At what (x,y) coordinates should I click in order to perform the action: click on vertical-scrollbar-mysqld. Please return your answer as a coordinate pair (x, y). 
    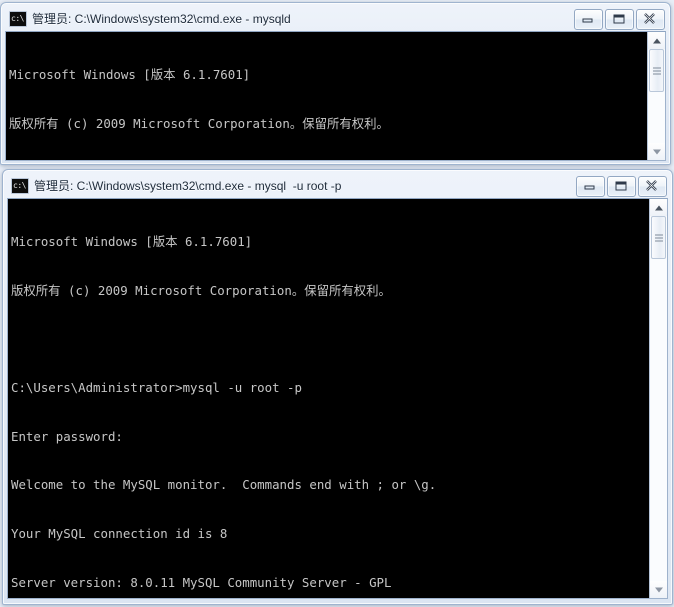
    Looking at the image, I should click on (656, 96).